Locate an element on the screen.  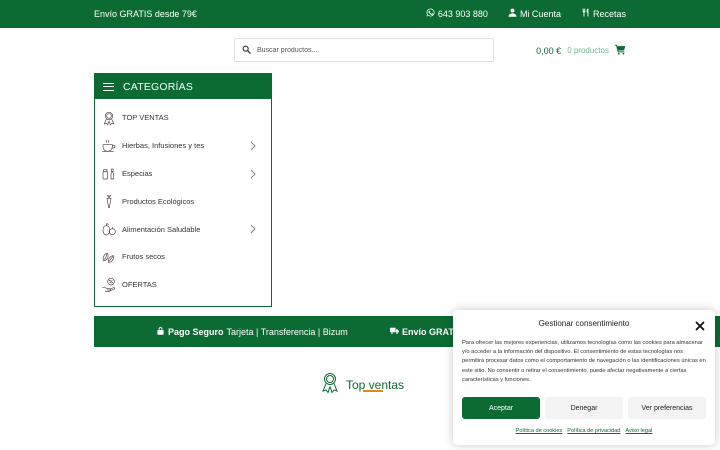
category-label: Hierbas, Infusiones y tes is located at coordinates (163, 146).